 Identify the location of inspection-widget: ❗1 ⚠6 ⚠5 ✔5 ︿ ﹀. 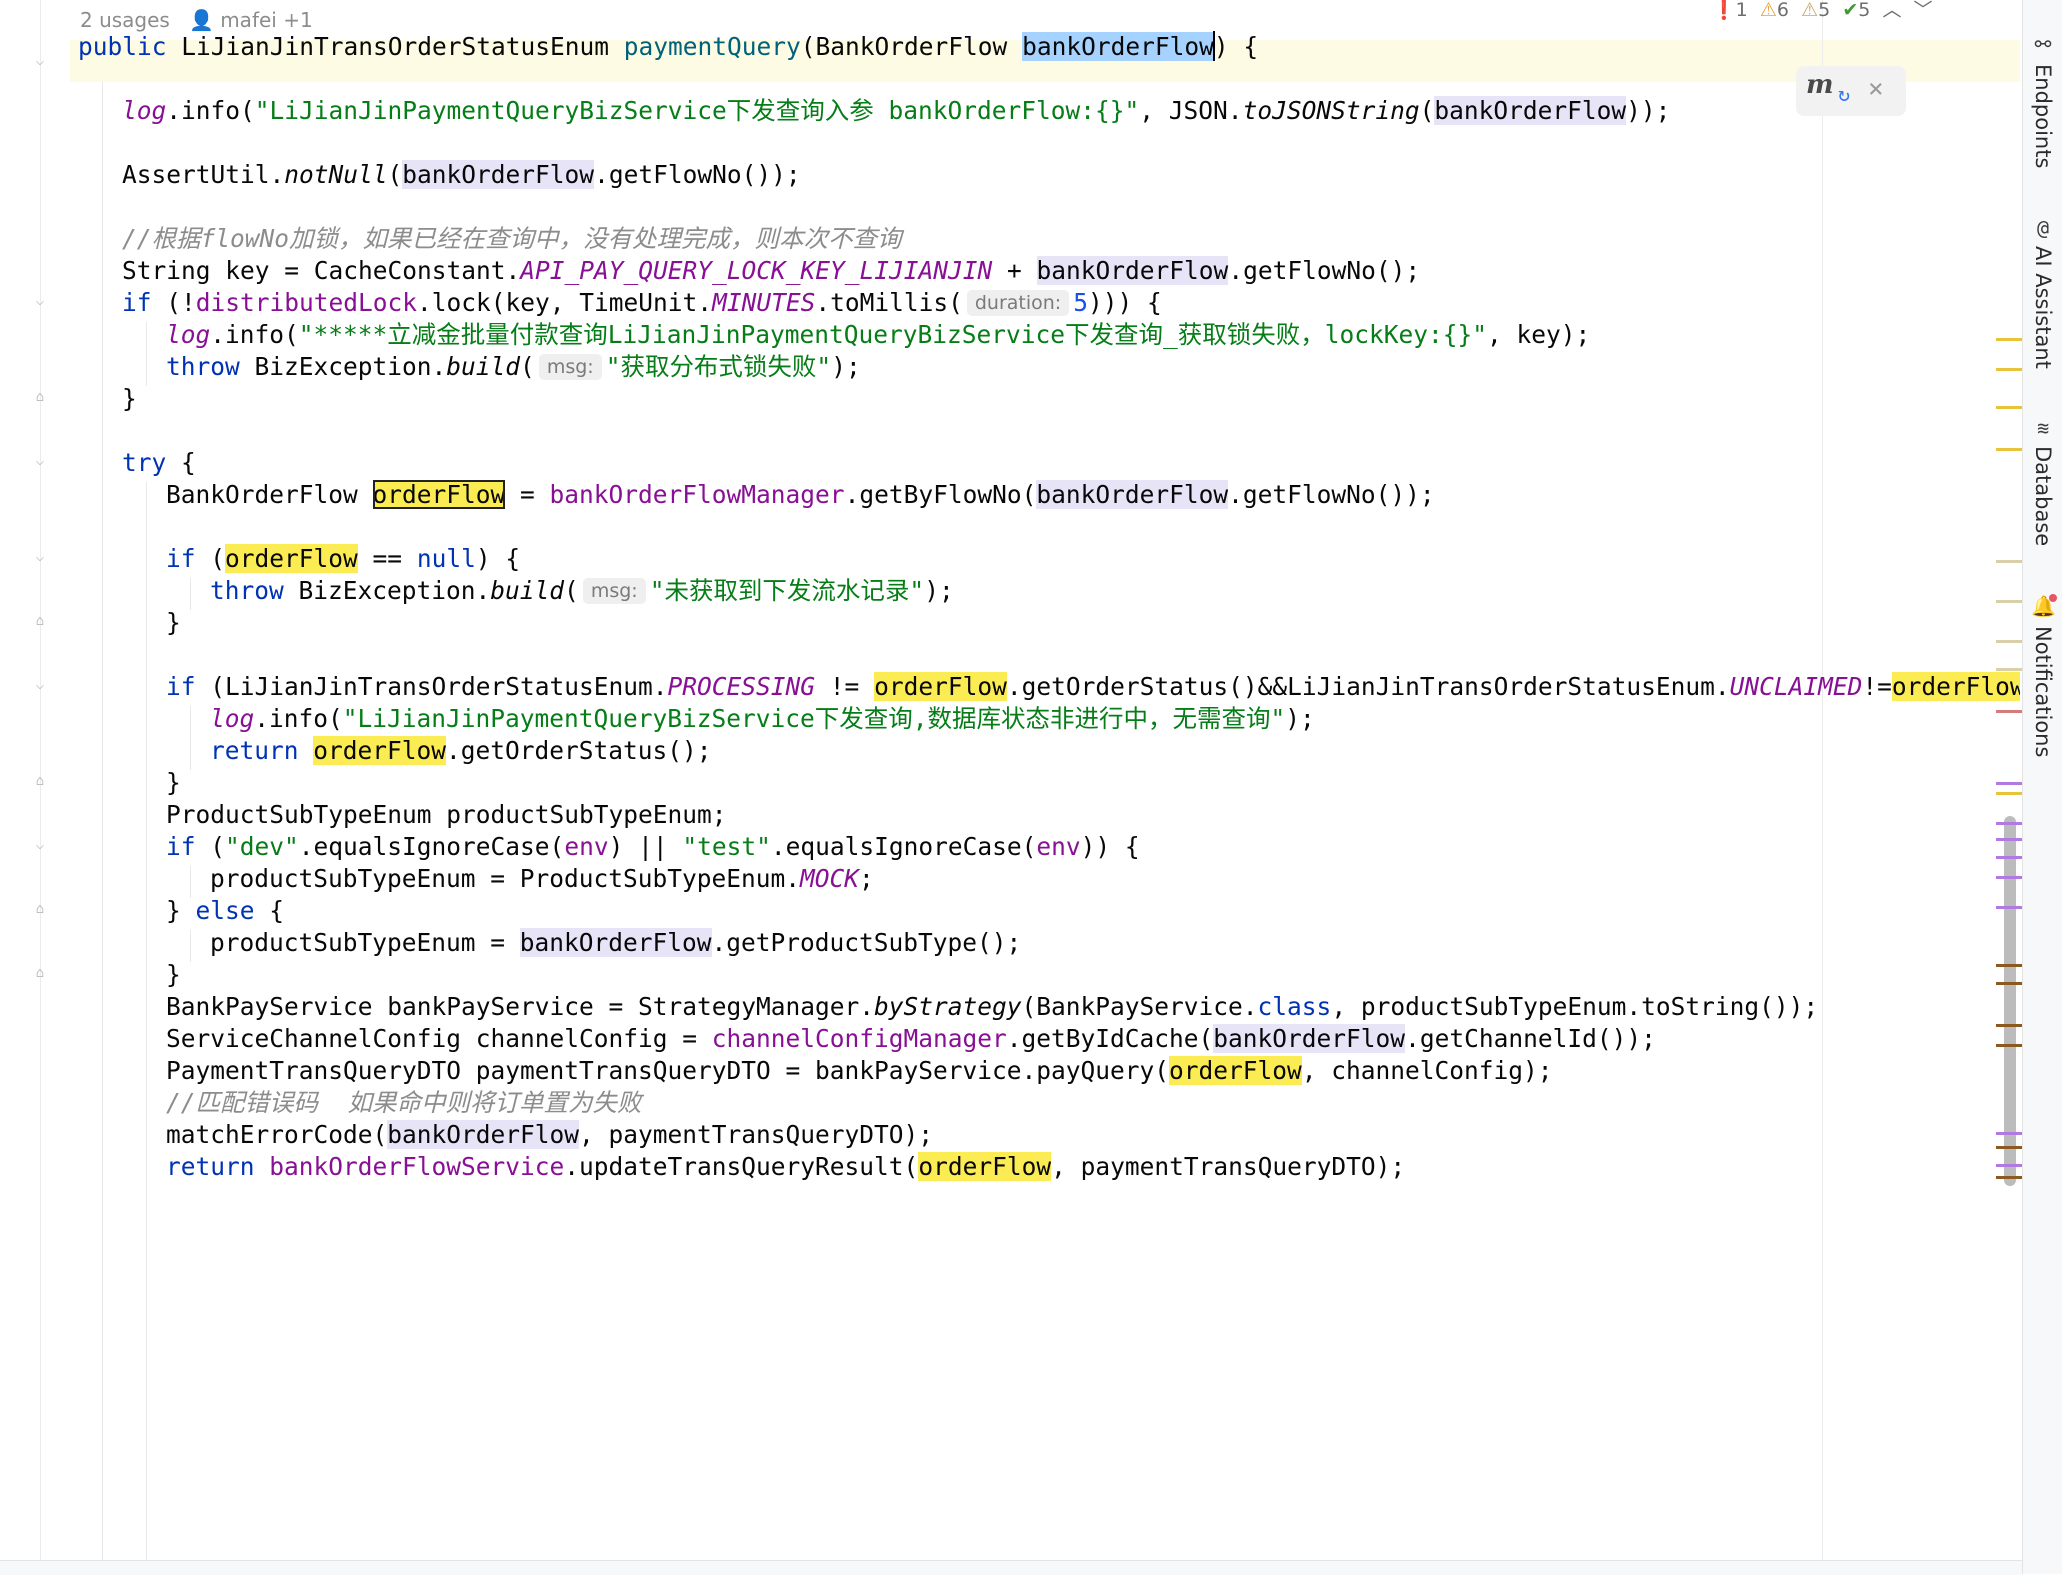
(1822, 10).